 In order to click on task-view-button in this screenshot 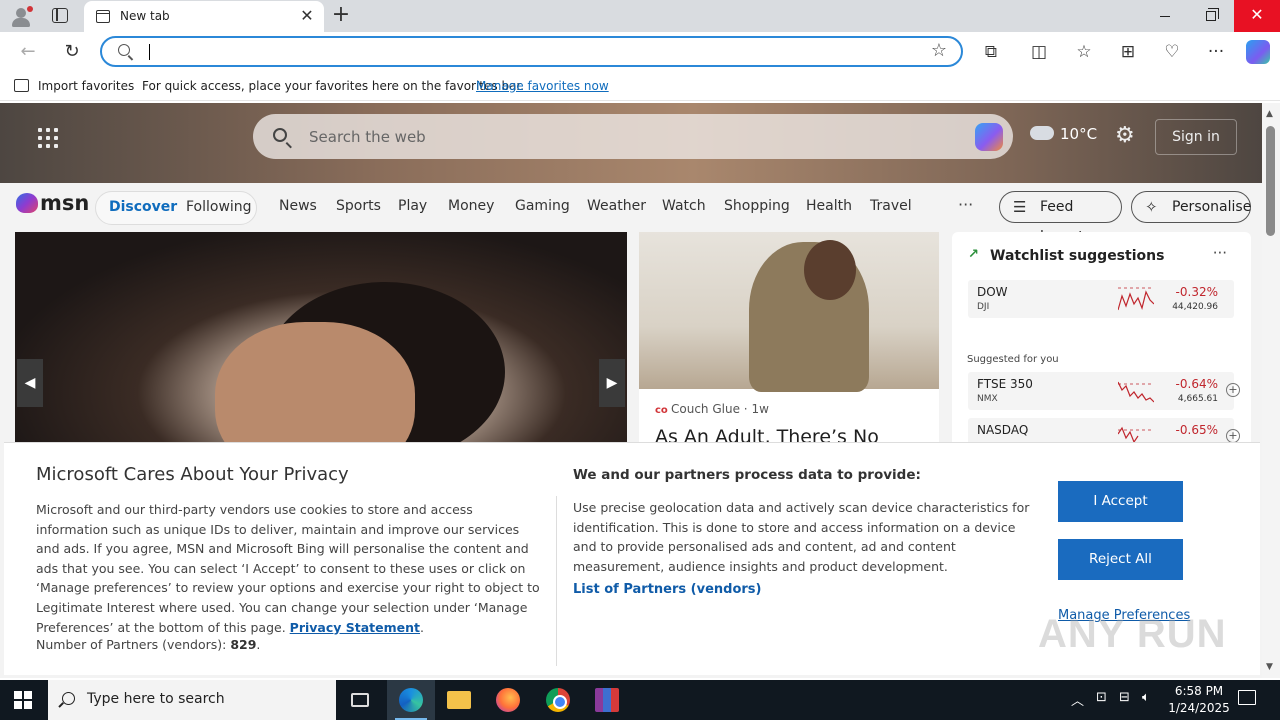, I will do `click(360, 700)`.